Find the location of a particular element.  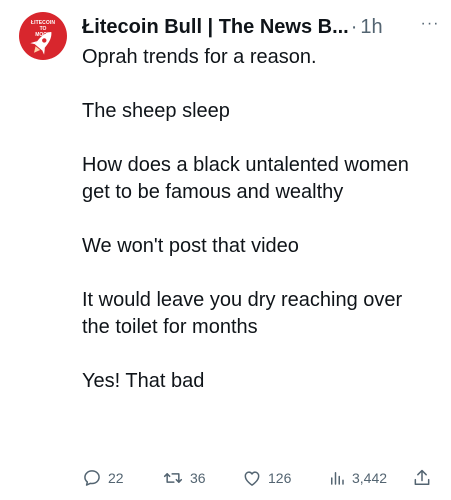

share-icon is located at coordinates (422, 477).